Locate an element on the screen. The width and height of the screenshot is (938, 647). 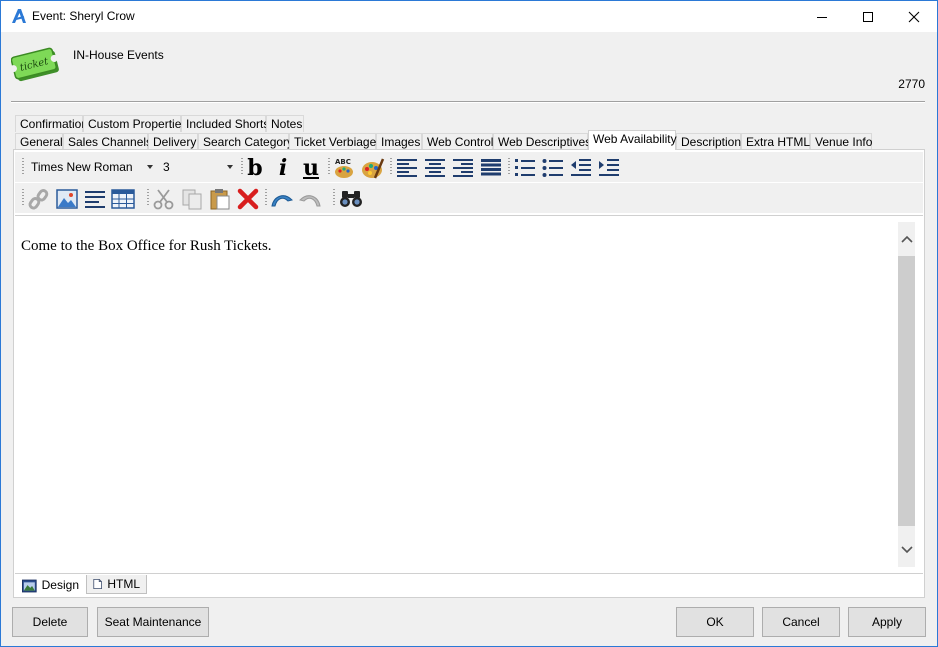
find-button is located at coordinates (351, 199).